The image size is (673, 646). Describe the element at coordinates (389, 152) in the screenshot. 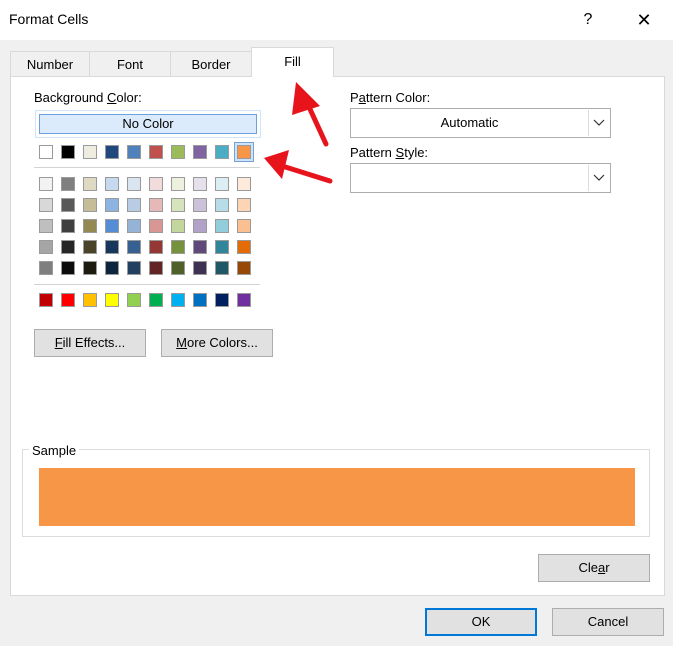

I see `pattern-style-label: Pattern Style:` at that location.